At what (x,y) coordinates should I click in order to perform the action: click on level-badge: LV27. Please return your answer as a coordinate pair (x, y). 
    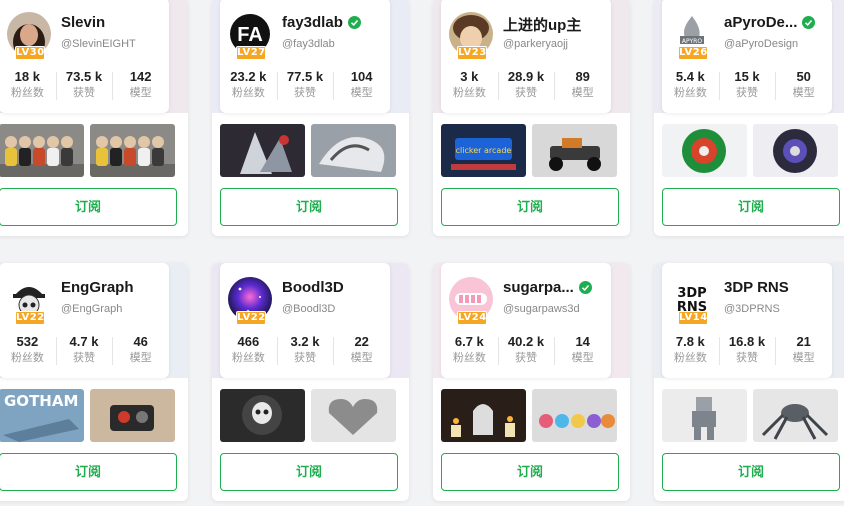
    Looking at the image, I should click on (251, 53).